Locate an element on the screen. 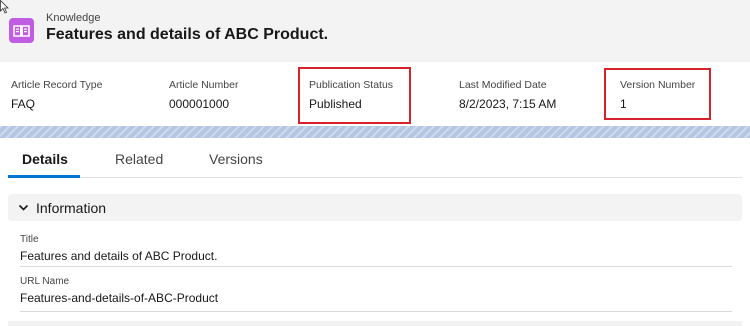 The height and width of the screenshot is (326, 750). highlight-box-version-number is located at coordinates (657, 94).